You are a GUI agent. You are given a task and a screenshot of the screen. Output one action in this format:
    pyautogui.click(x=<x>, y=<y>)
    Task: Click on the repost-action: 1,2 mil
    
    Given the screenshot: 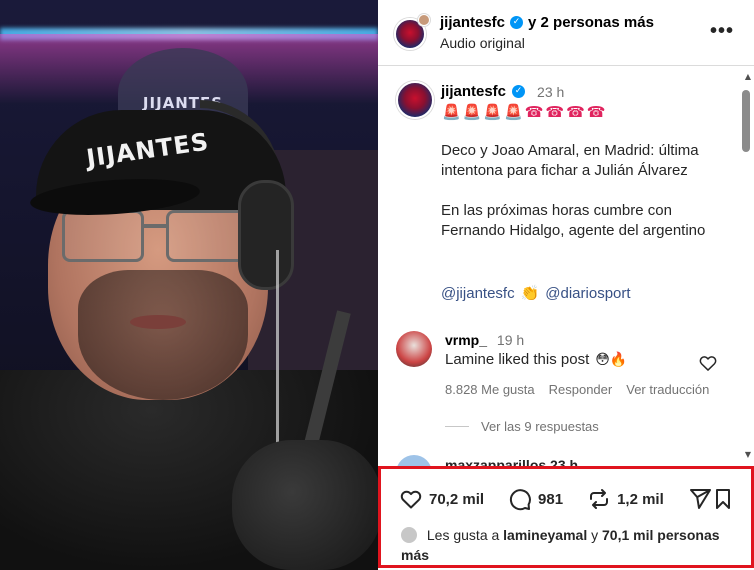 What is the action you would take?
    pyautogui.click(x=625, y=499)
    